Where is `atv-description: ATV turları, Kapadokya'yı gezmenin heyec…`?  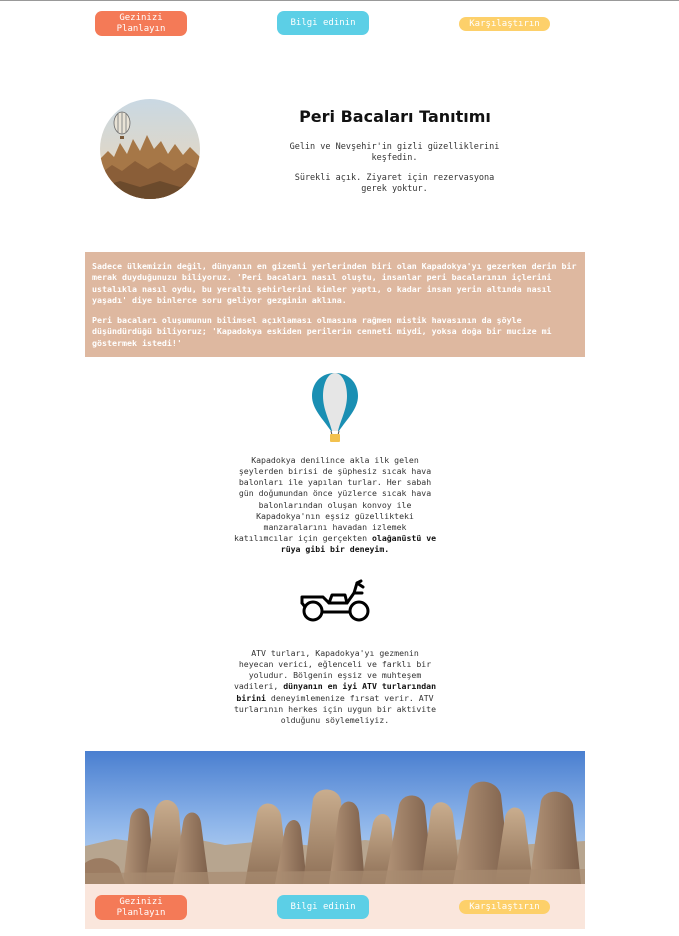
atv-description: ATV turları, Kapadokya'yı gezmenin heyec… is located at coordinates (335, 686).